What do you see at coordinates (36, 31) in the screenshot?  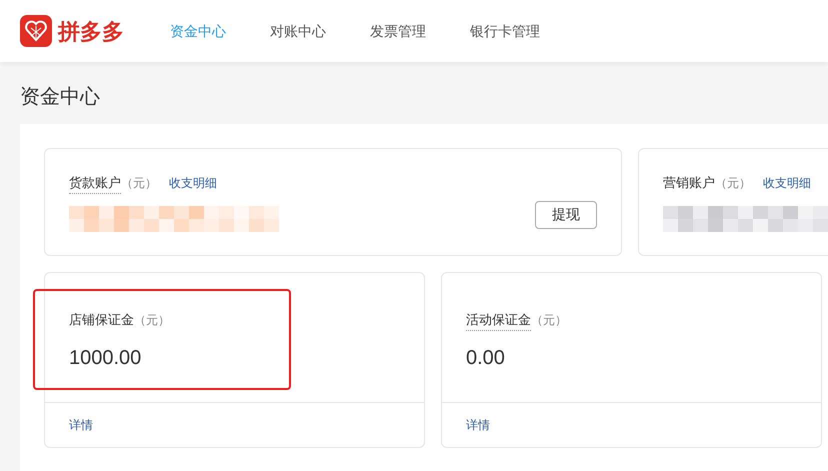 I see `logo-icon` at bounding box center [36, 31].